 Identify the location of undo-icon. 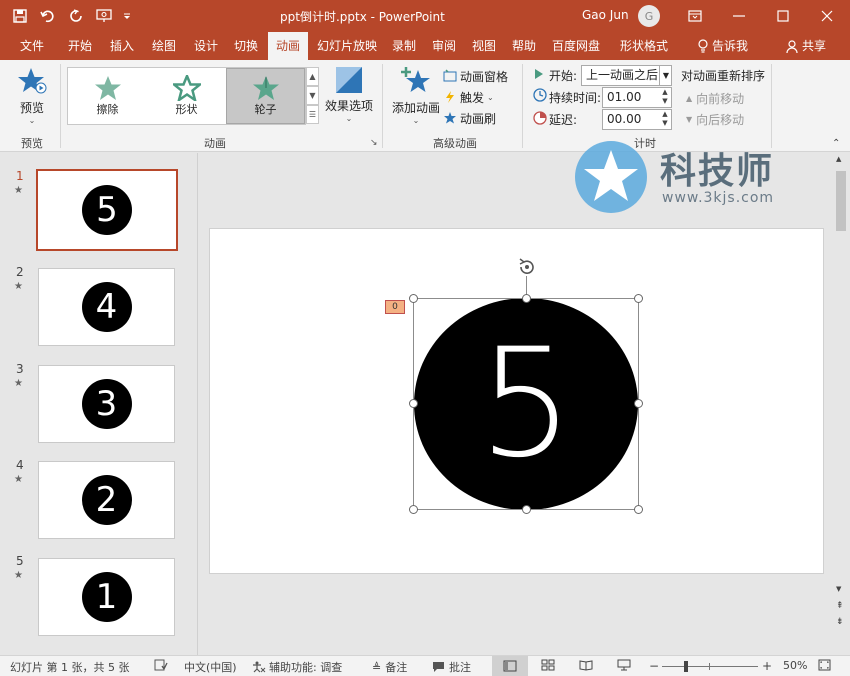
(48, 16).